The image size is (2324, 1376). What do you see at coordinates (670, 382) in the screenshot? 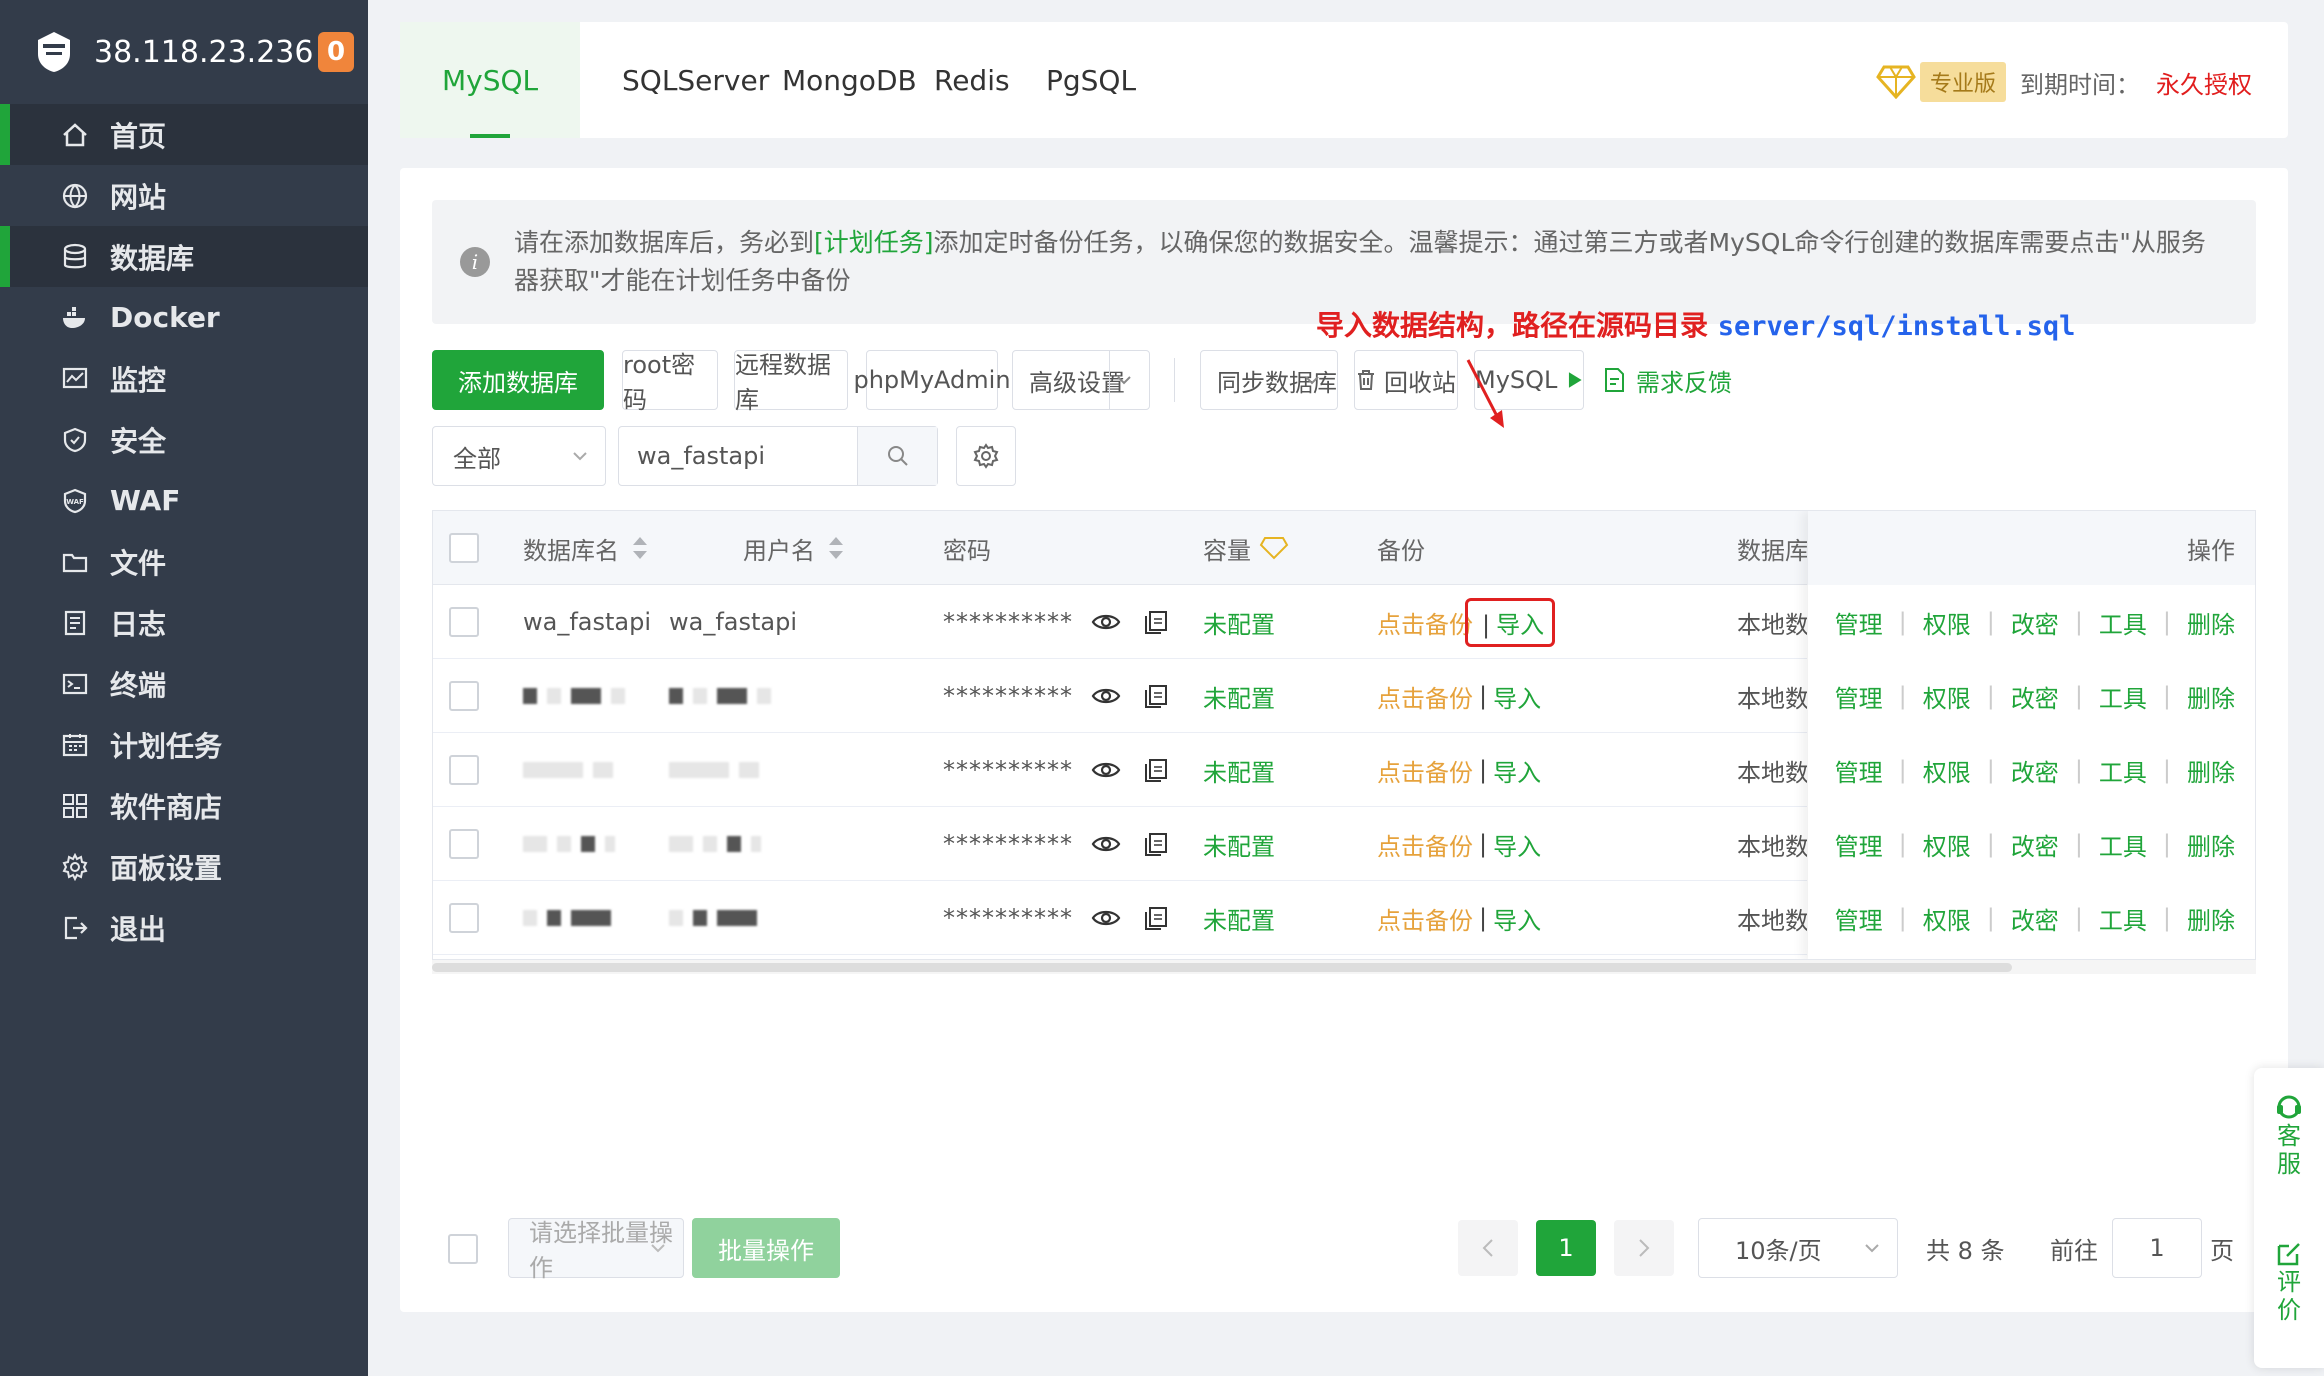
I see `root-password-button: root密码` at bounding box center [670, 382].